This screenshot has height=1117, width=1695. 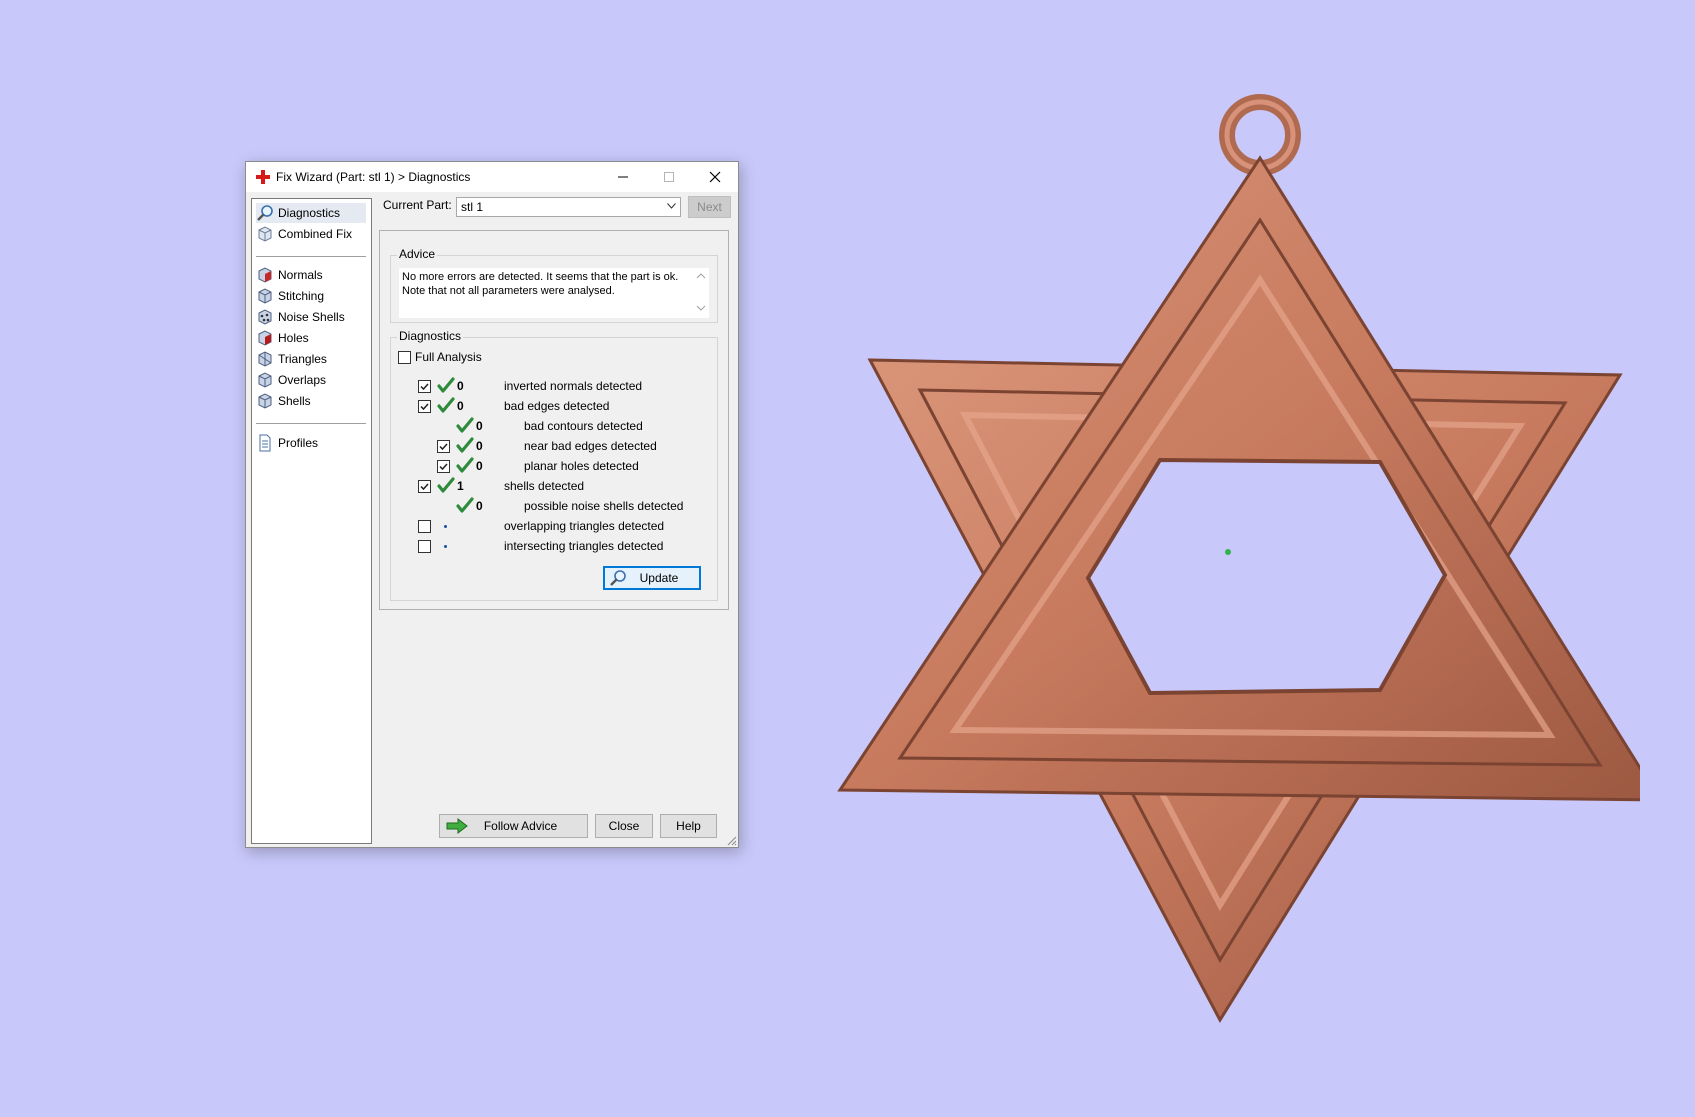 I want to click on follow-advice-button: Follow Advice, so click(x=513, y=826).